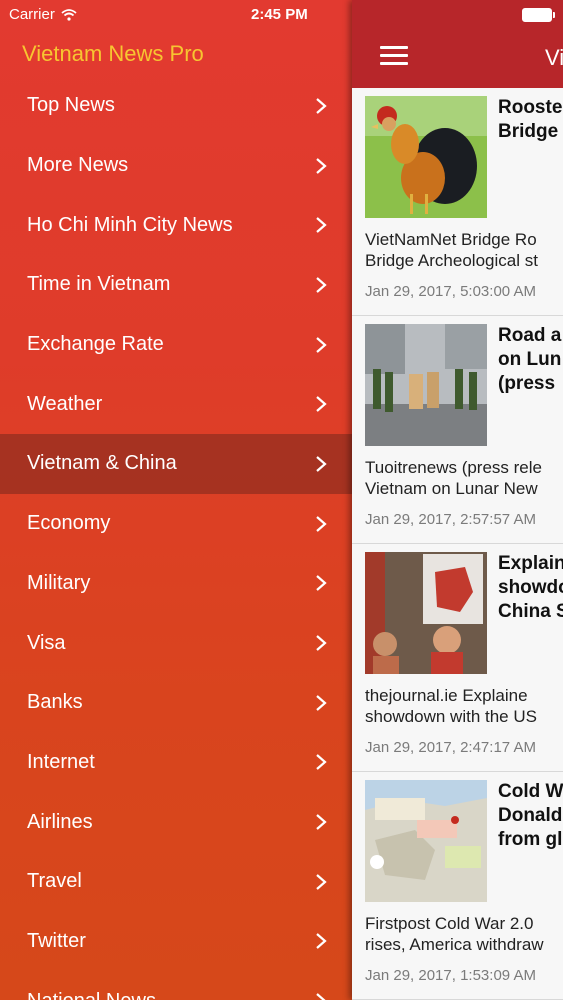  What do you see at coordinates (60, 821) in the screenshot?
I see `menu-item-label: Airlines` at bounding box center [60, 821].